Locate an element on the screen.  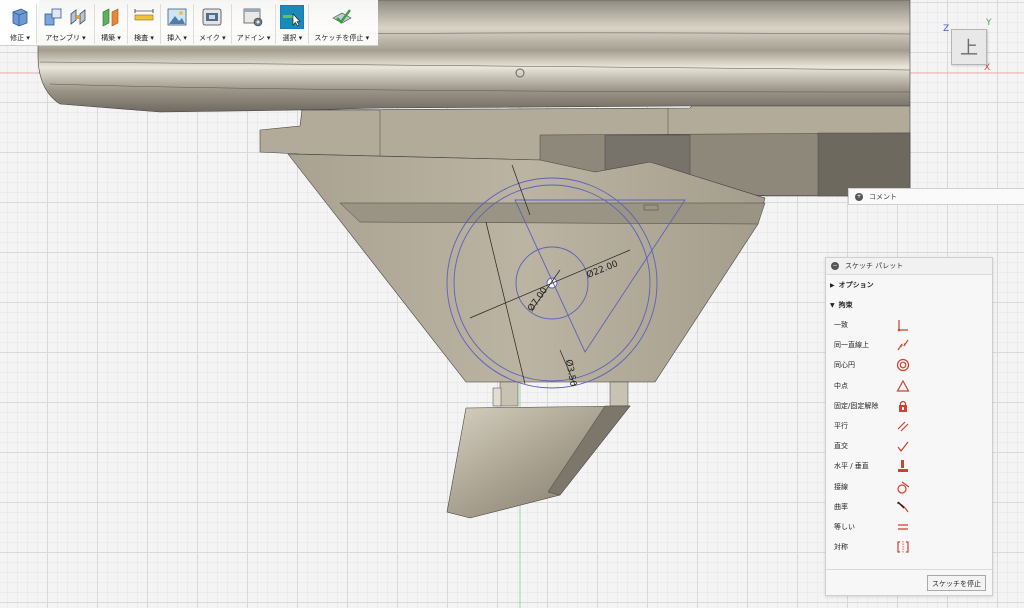
toolbar-group-select: 選択 ▾ is located at coordinates (293, 24).